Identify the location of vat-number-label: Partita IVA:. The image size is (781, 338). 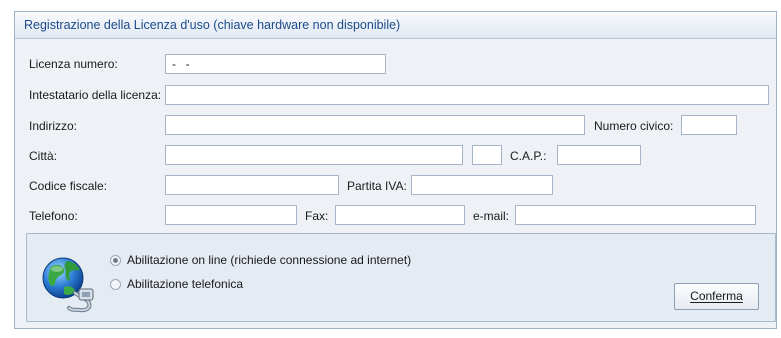
(377, 186).